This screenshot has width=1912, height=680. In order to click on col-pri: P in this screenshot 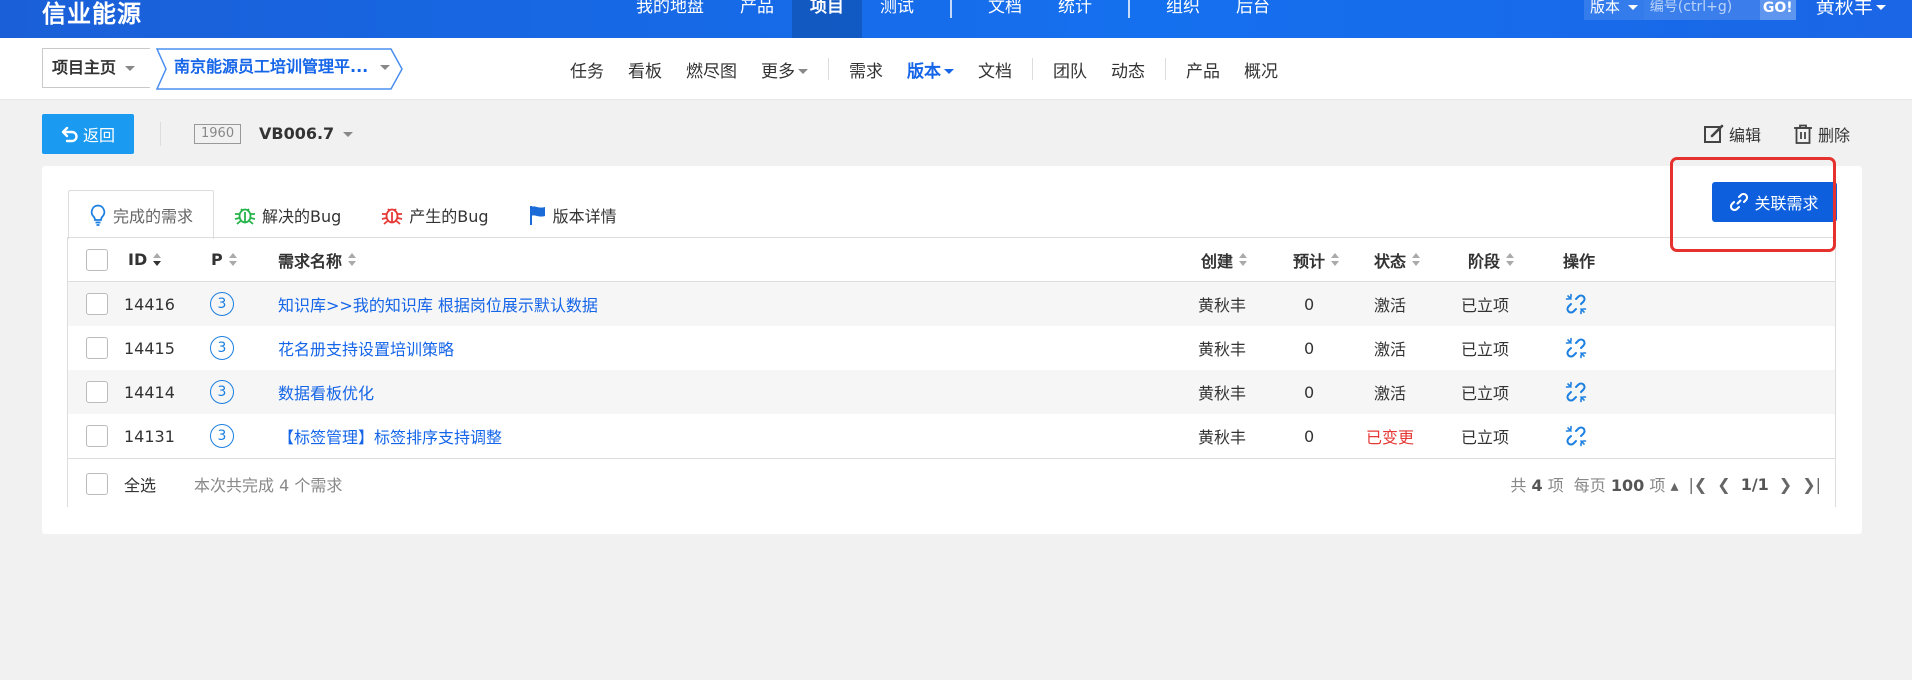, I will do `click(224, 259)`.